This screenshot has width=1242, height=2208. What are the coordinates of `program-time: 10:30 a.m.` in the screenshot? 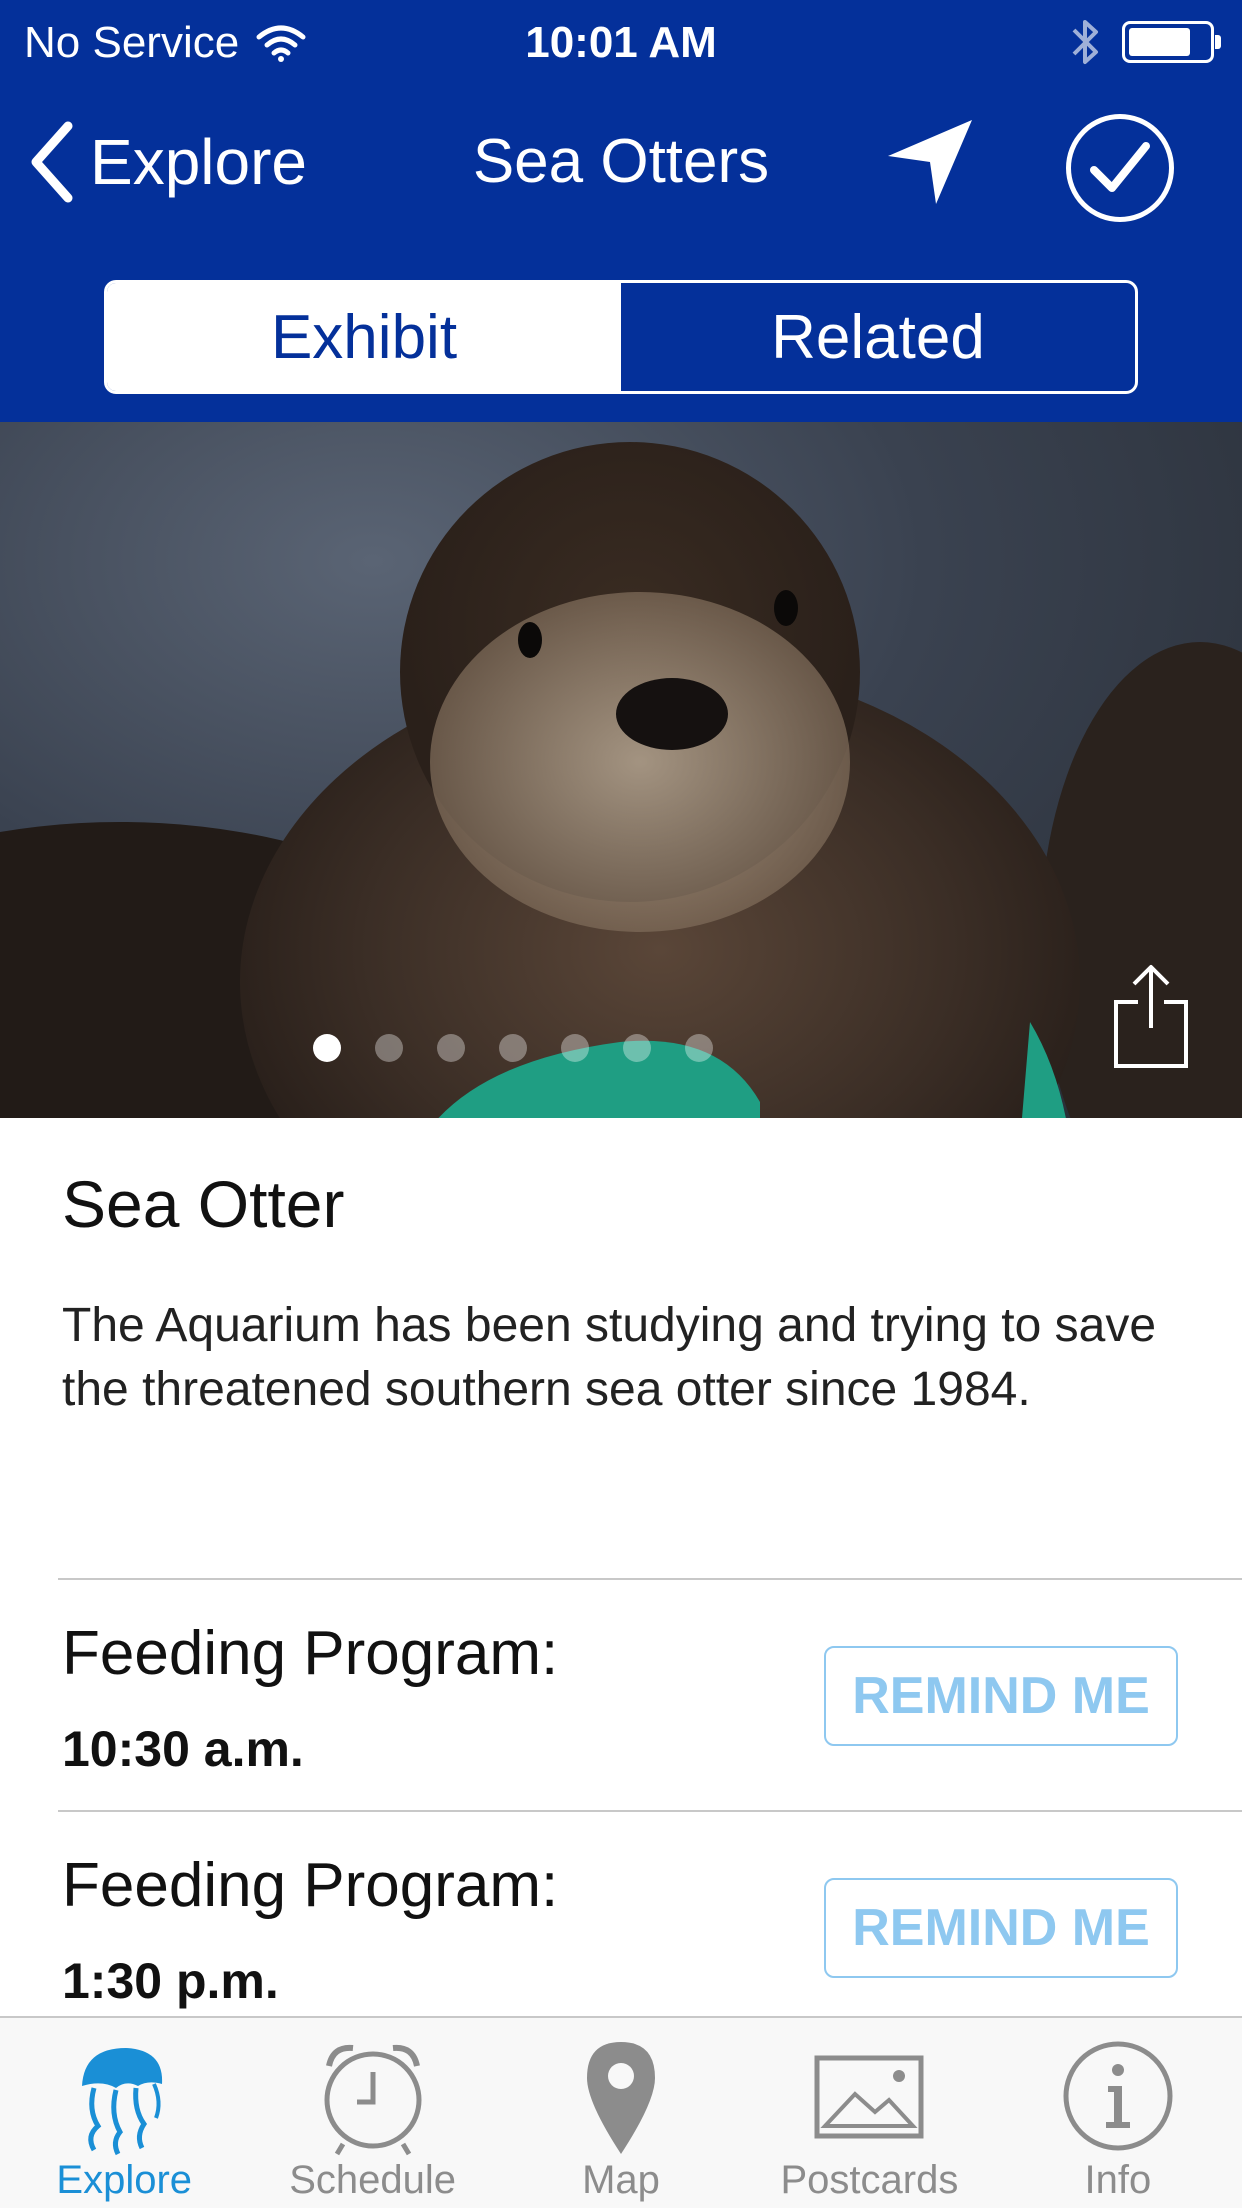 It's located at (183, 1749).